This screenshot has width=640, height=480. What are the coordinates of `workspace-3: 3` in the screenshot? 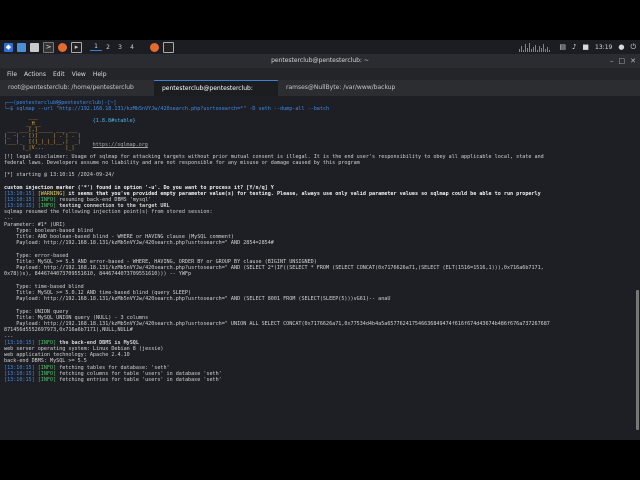 It's located at (120, 47).